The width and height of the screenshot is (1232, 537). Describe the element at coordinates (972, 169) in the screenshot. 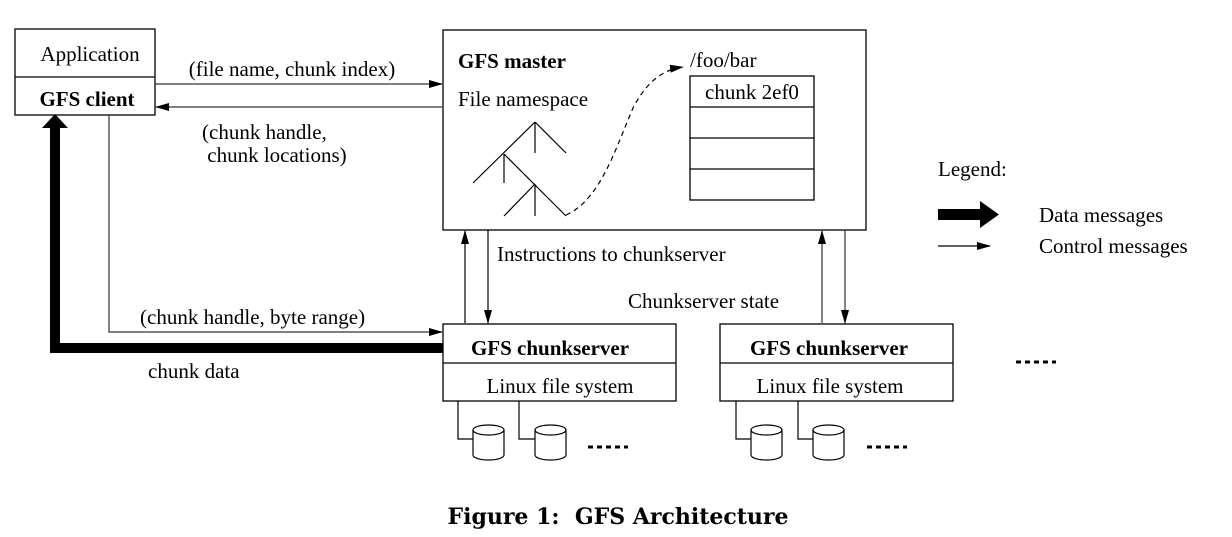

I see `legend-title: Legend:` at that location.